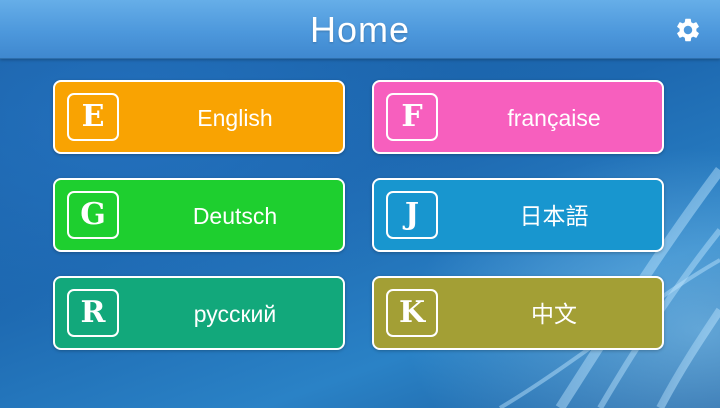 The height and width of the screenshot is (408, 720). What do you see at coordinates (554, 118) in the screenshot?
I see `language-label: française` at bounding box center [554, 118].